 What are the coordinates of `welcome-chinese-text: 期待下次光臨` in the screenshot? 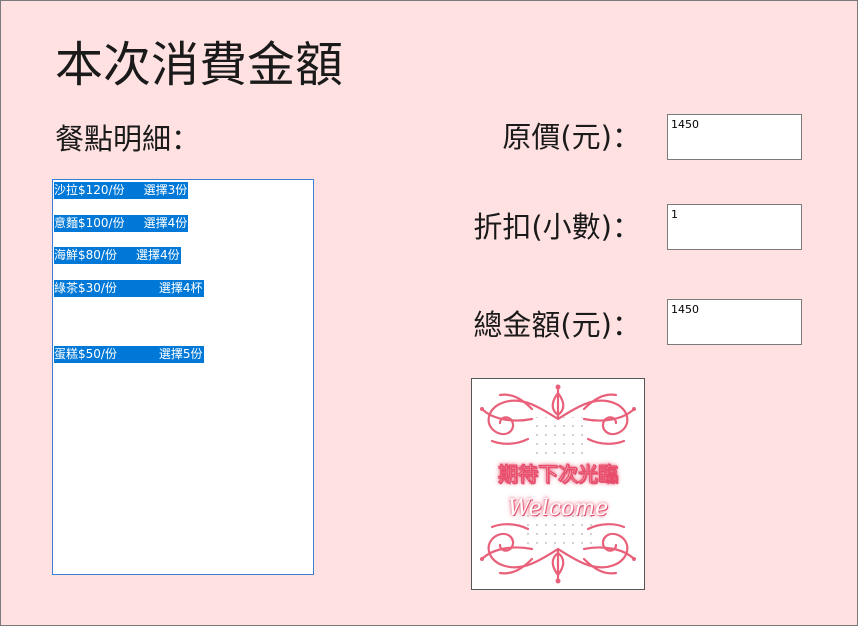 It's located at (558, 474).